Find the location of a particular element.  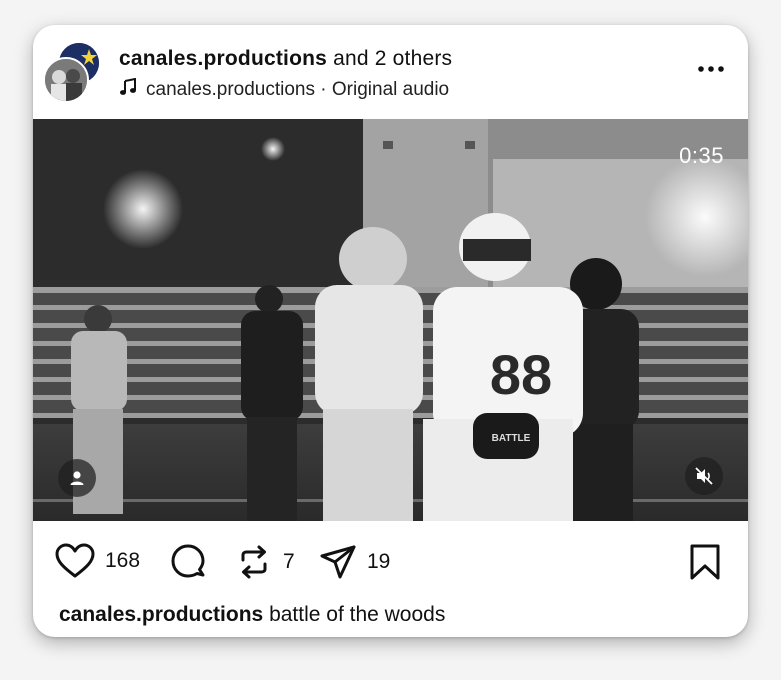

mute-toggle-button is located at coordinates (704, 476).